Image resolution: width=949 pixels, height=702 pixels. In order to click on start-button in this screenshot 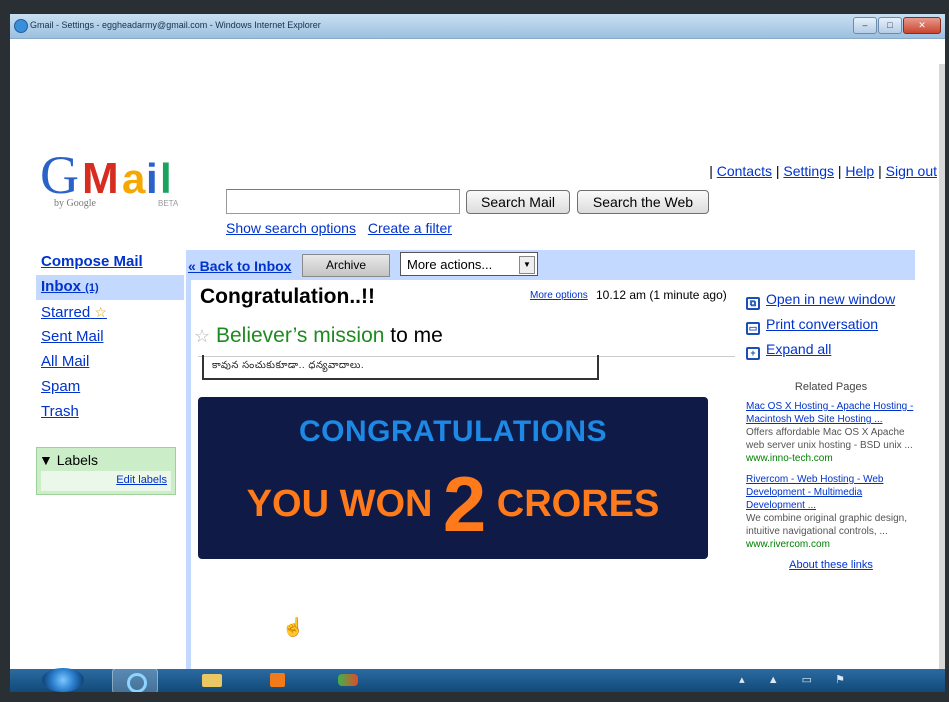, I will do `click(63, 680)`.